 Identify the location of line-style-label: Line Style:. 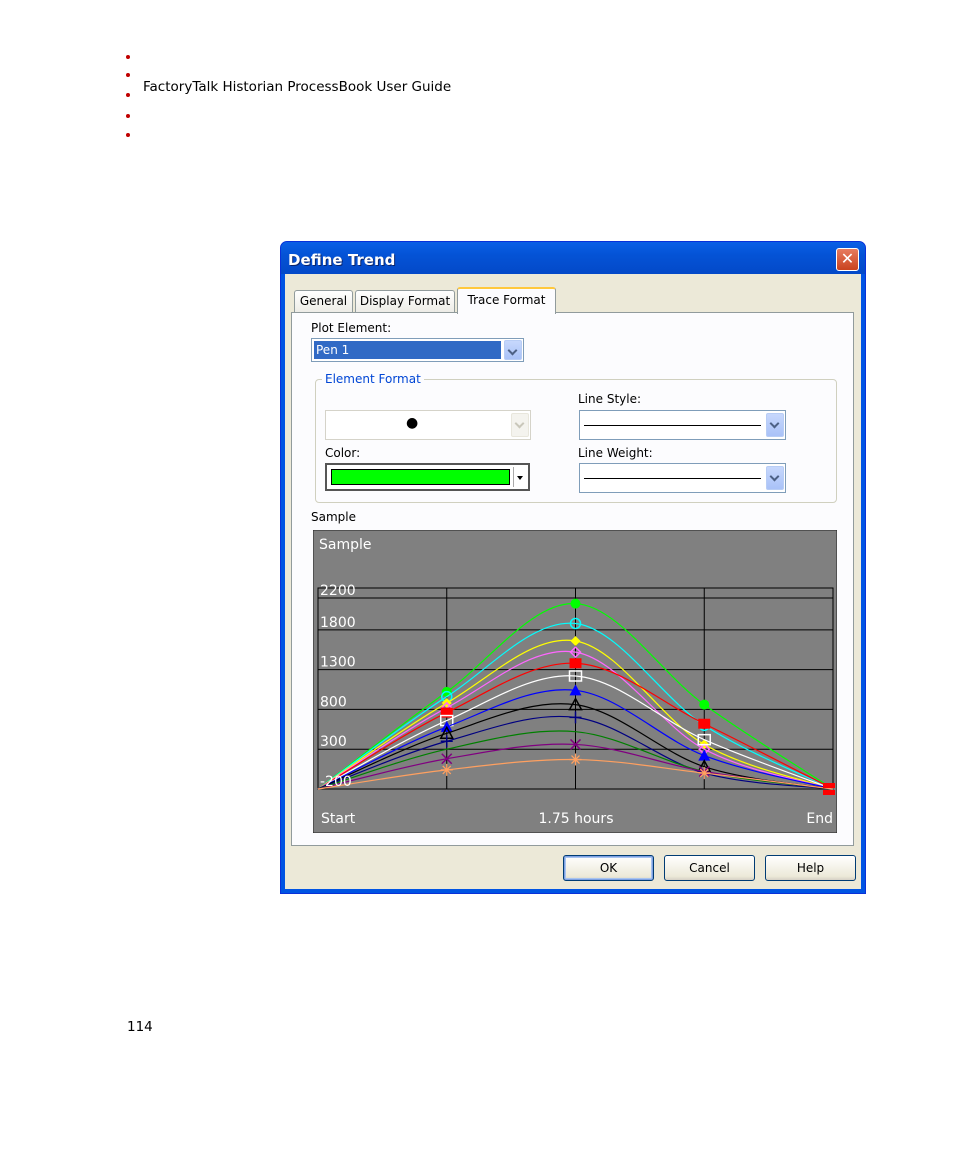
(610, 399).